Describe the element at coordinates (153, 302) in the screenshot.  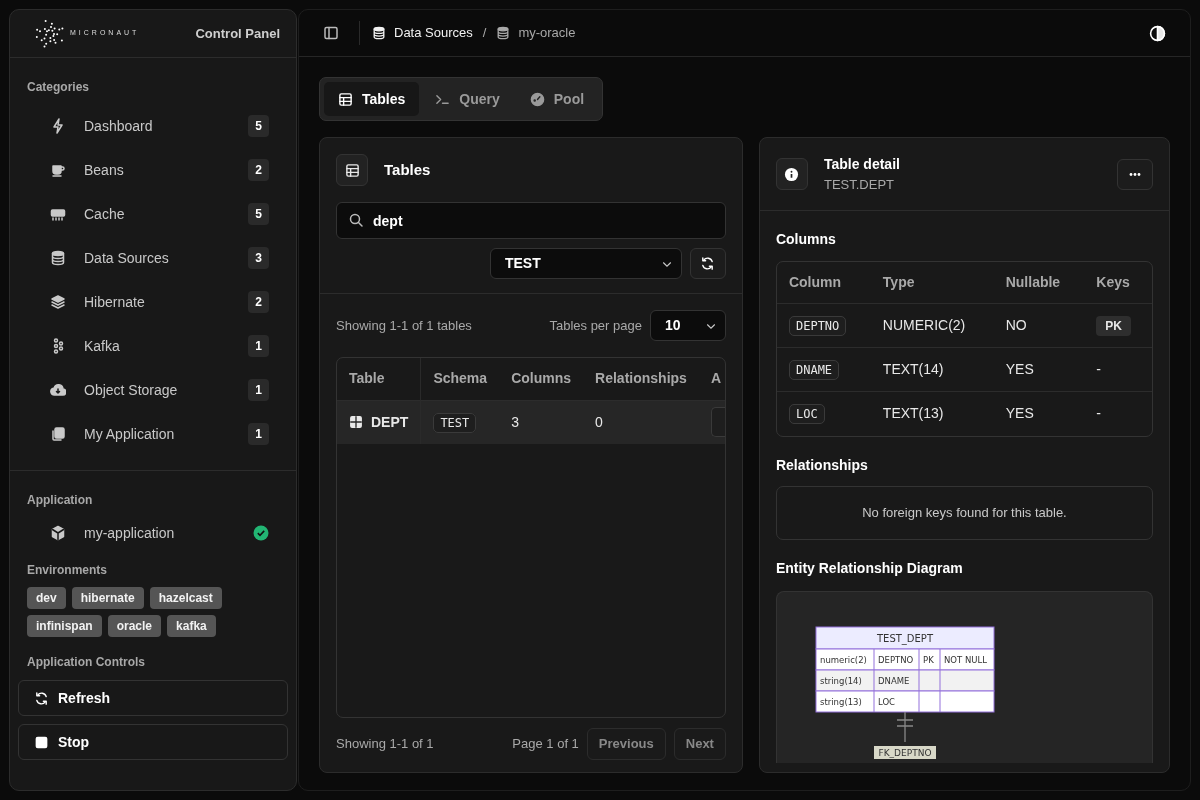
I see `sidebar-item: Hibernate 2` at that location.